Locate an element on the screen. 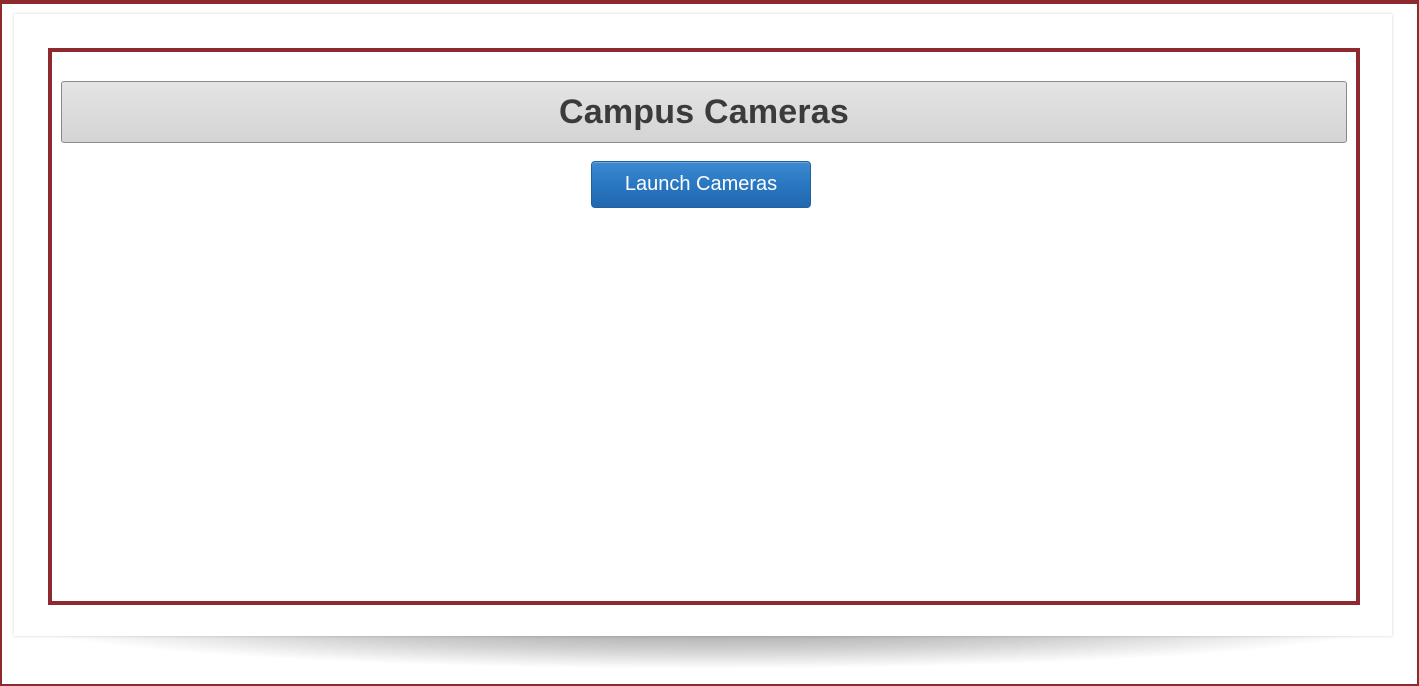  launch-cameras-button: Launch Cameras is located at coordinates (701, 184).